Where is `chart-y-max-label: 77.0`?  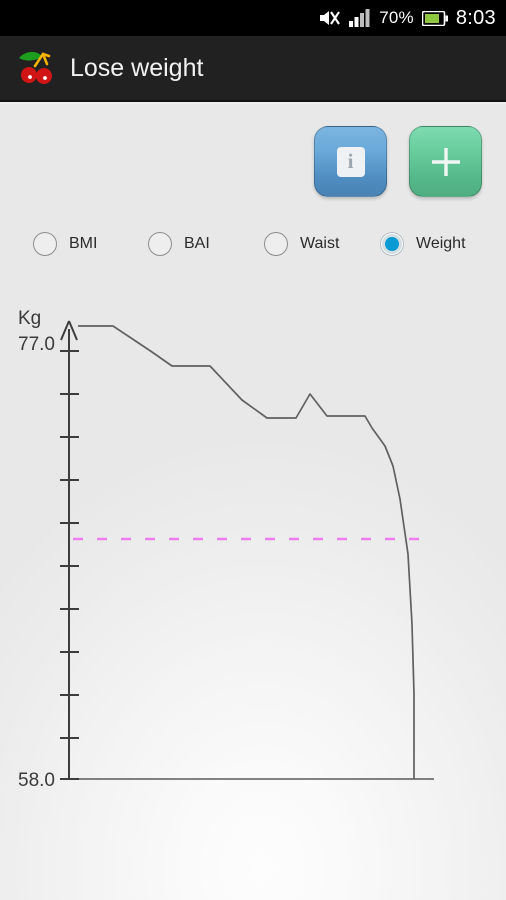
chart-y-max-label: 77.0 is located at coordinates (36, 344).